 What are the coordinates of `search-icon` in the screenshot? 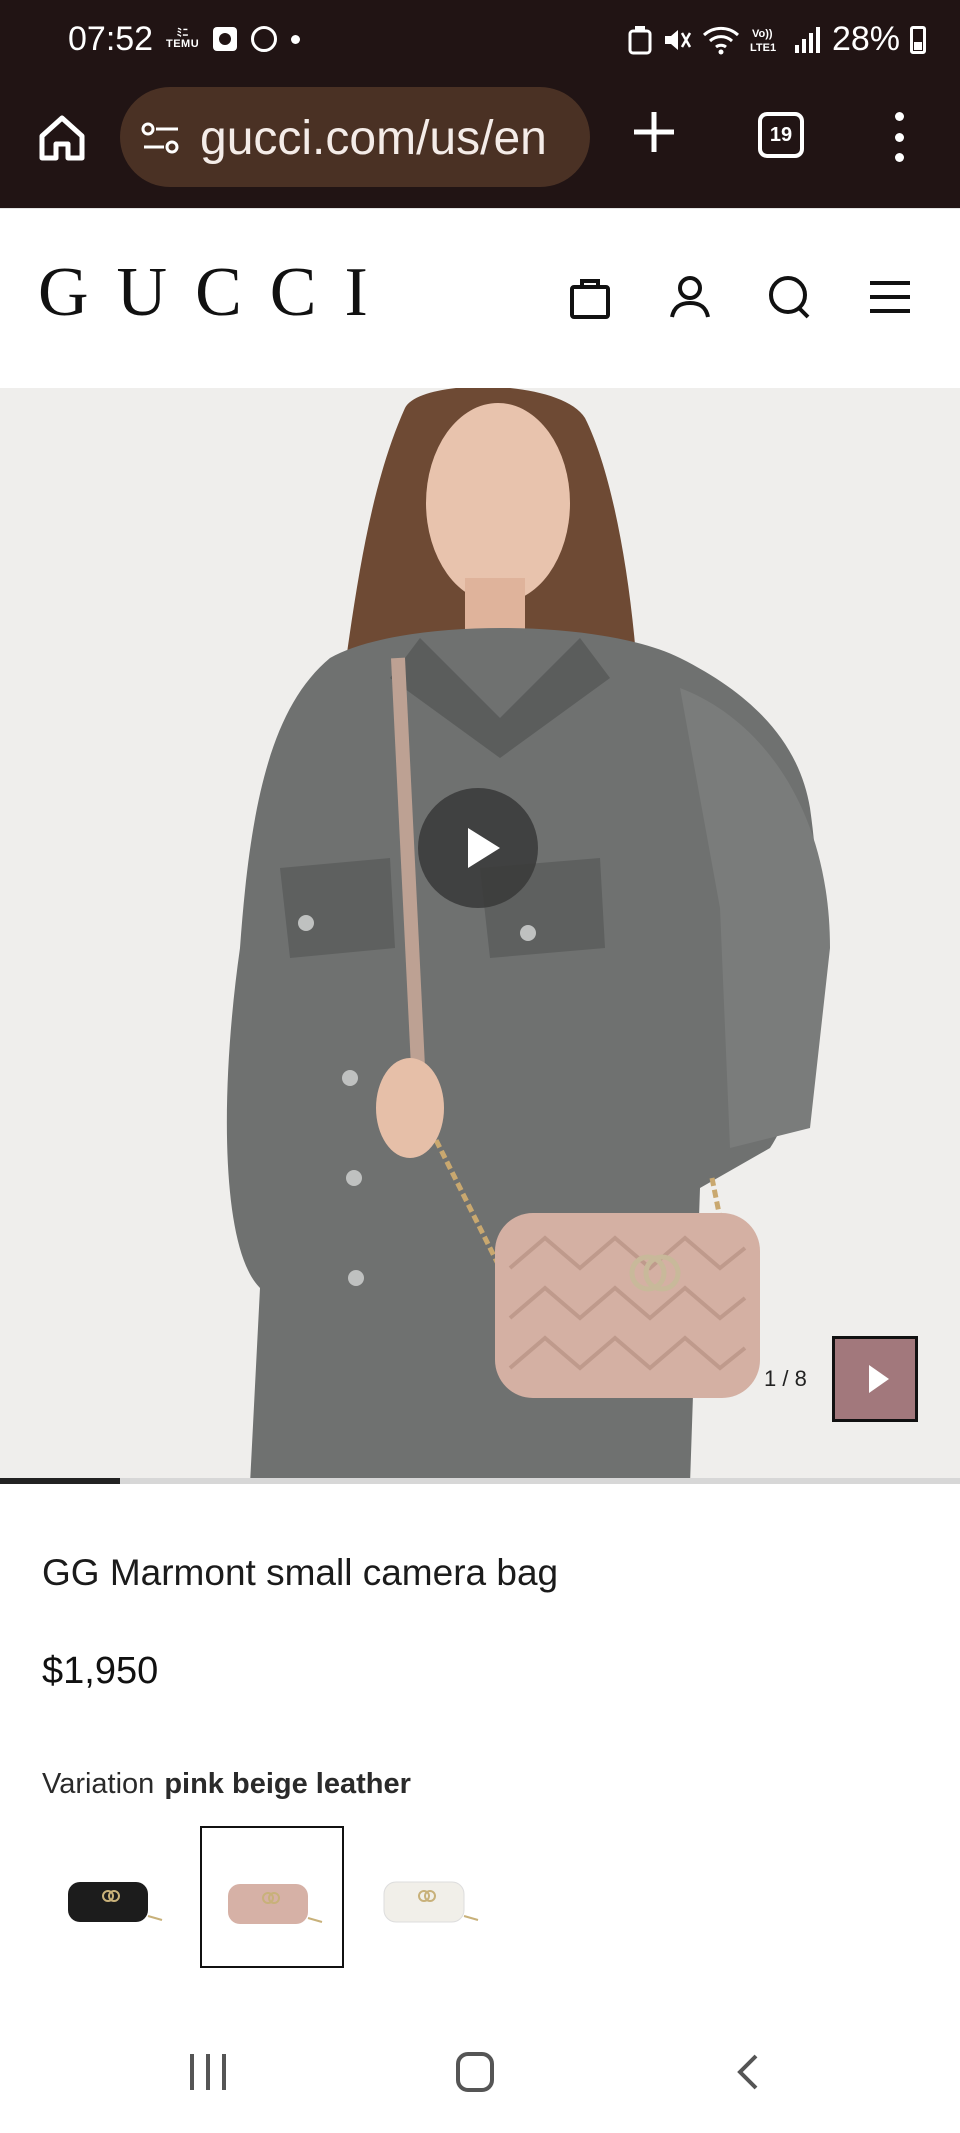 It's located at (790, 297).